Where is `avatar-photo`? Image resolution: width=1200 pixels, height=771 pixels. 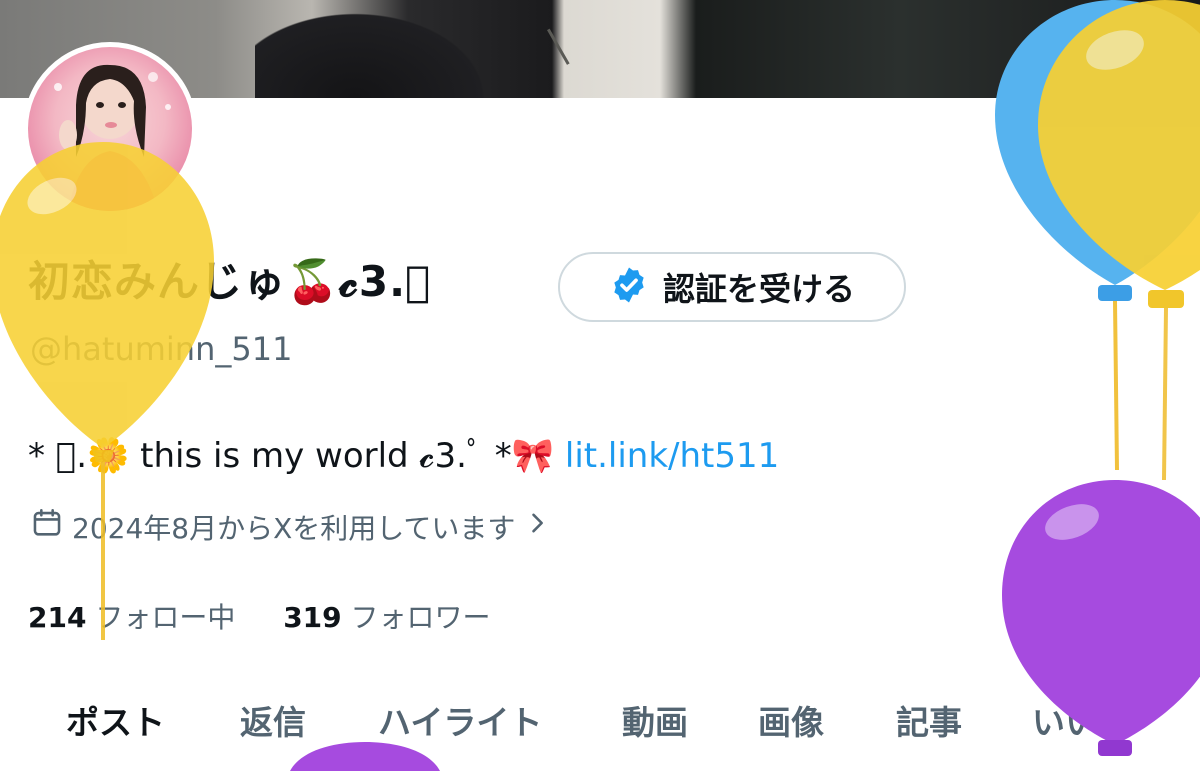 avatar-photo is located at coordinates (110, 129).